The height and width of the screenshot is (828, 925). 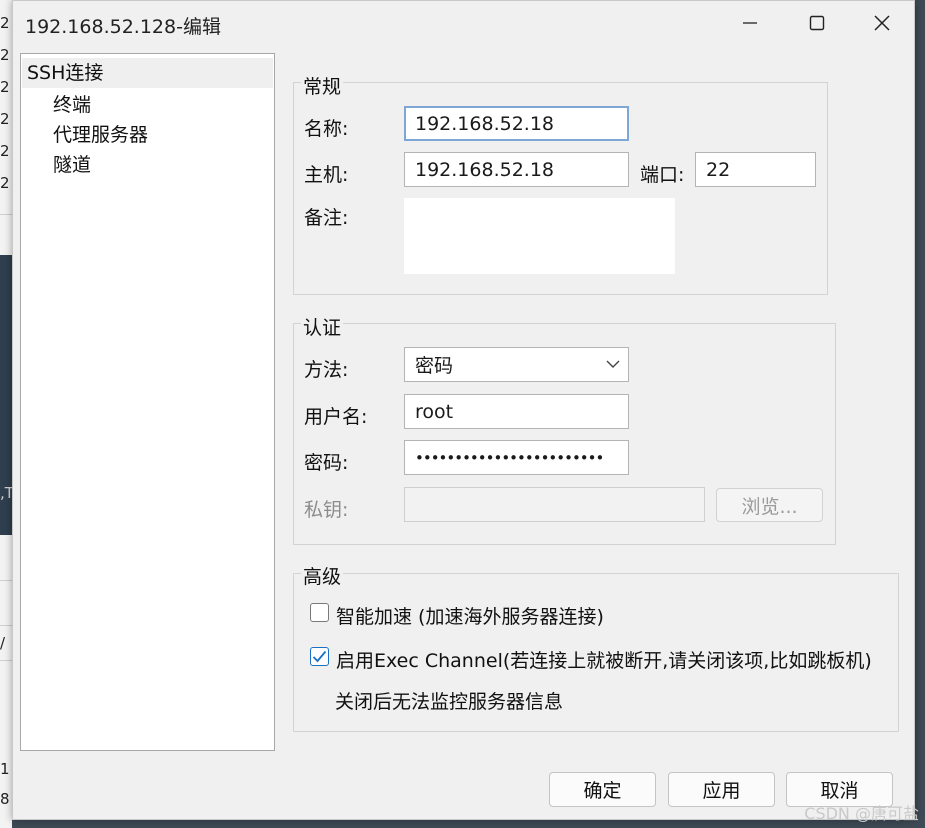 I want to click on maximize-icon, so click(x=817, y=23).